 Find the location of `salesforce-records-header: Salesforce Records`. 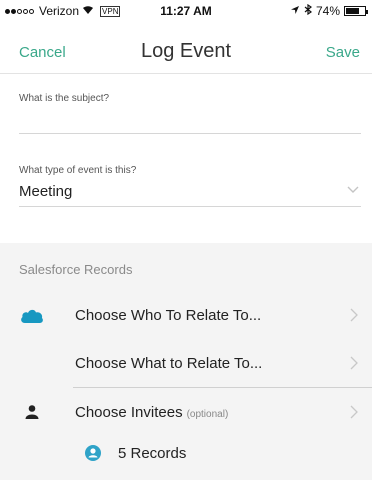

salesforce-records-header: Salesforce Records is located at coordinates (76, 269).